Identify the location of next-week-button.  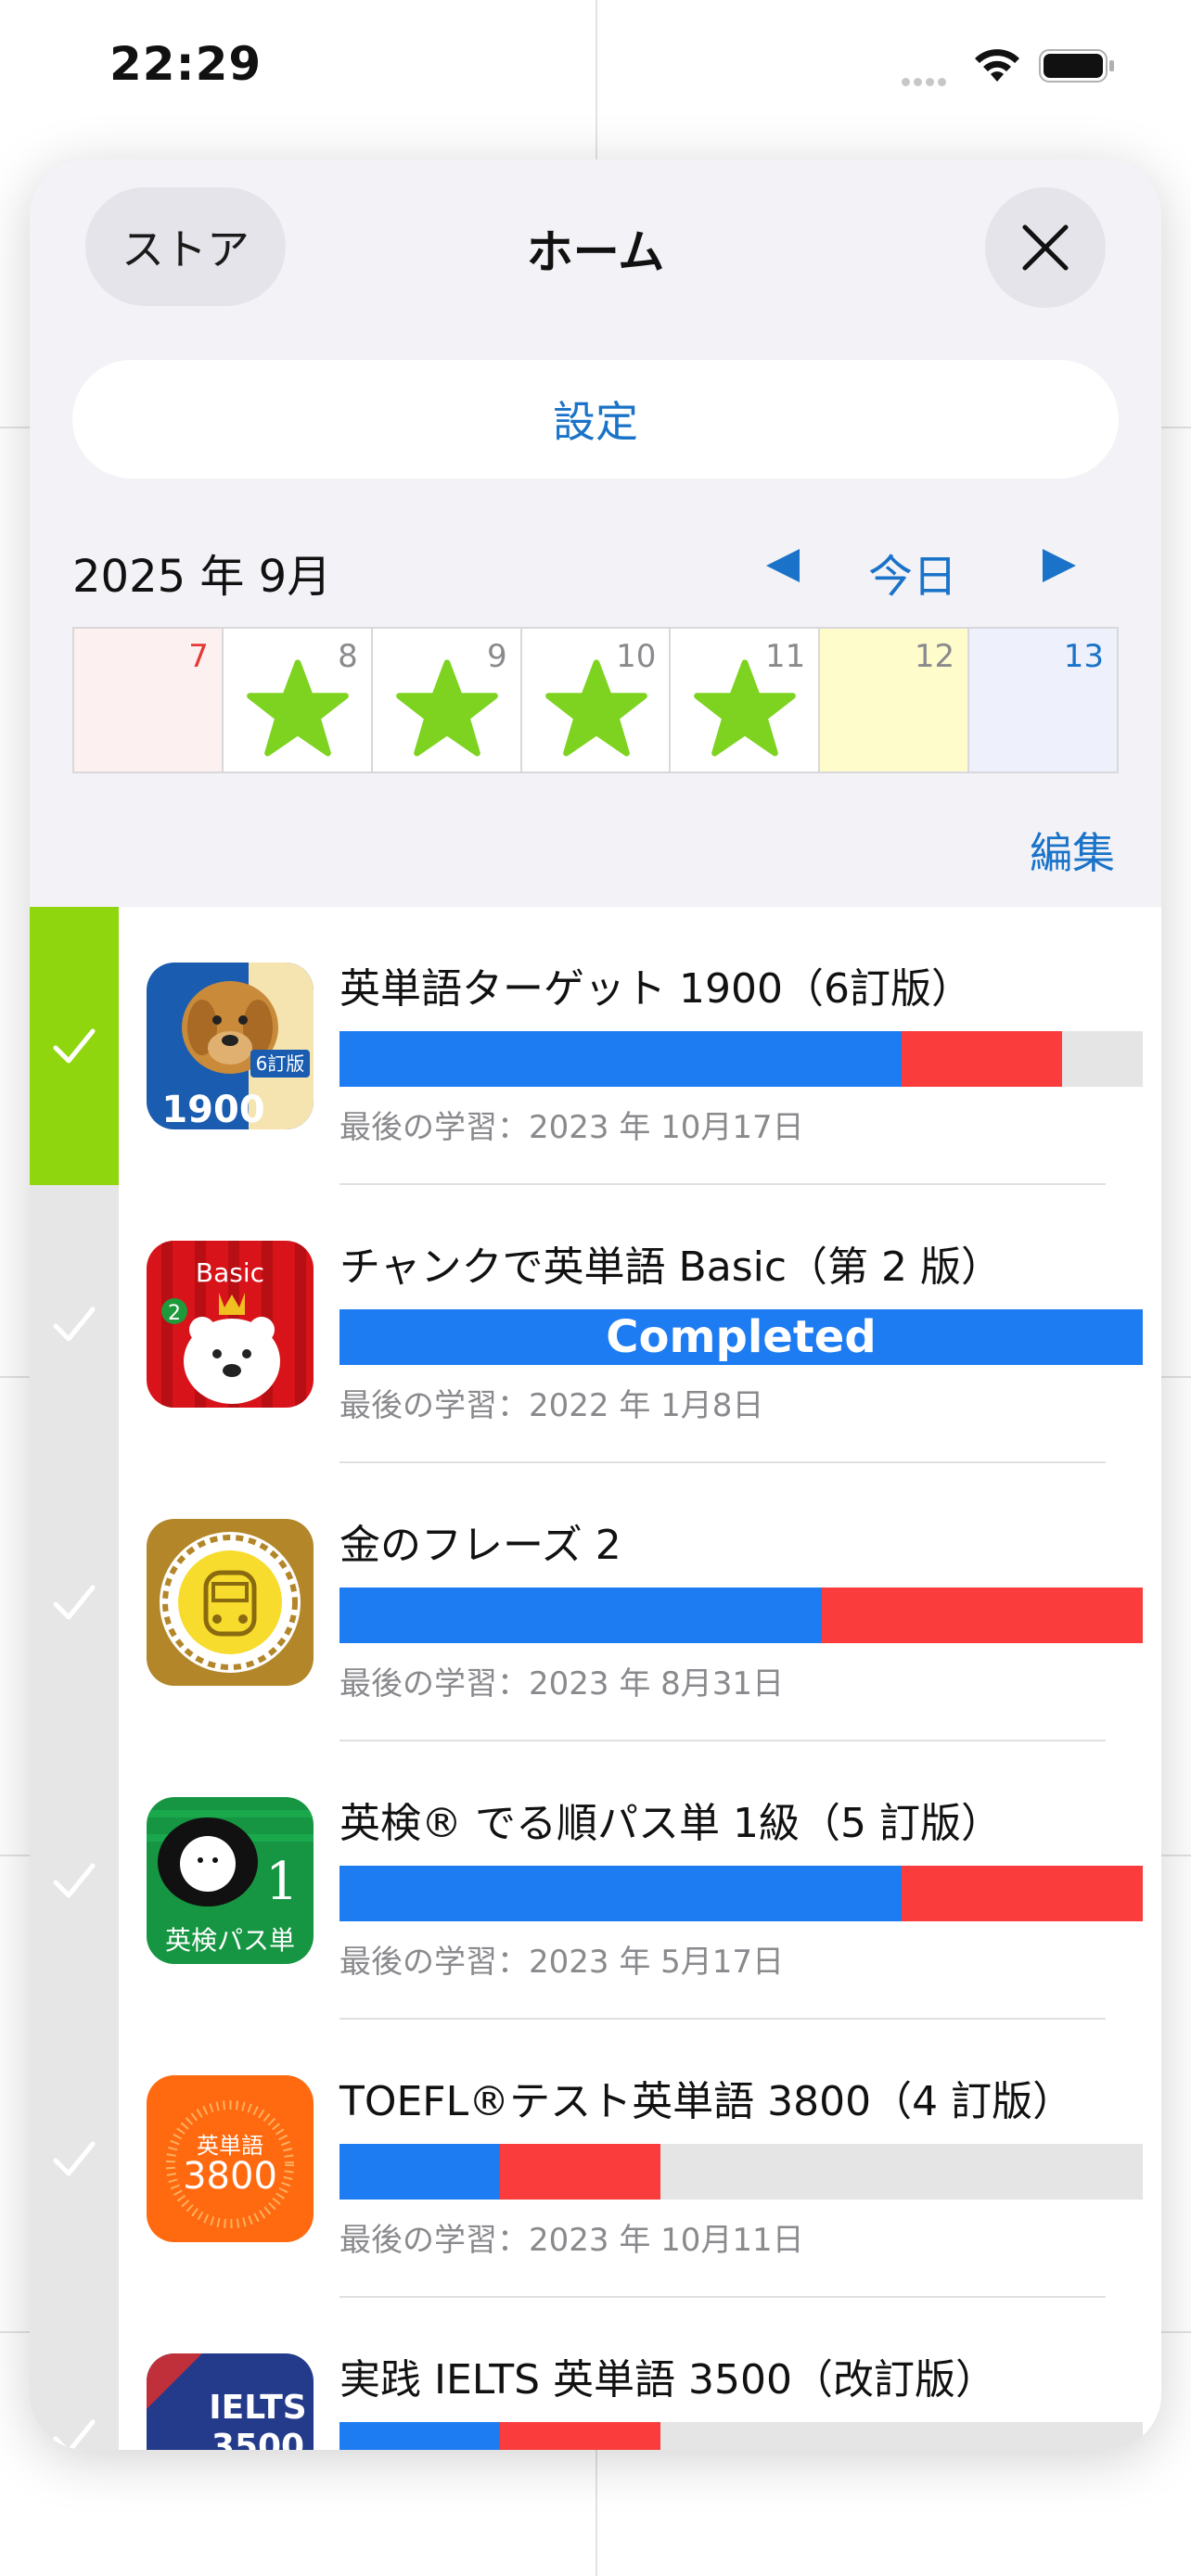
(1059, 565).